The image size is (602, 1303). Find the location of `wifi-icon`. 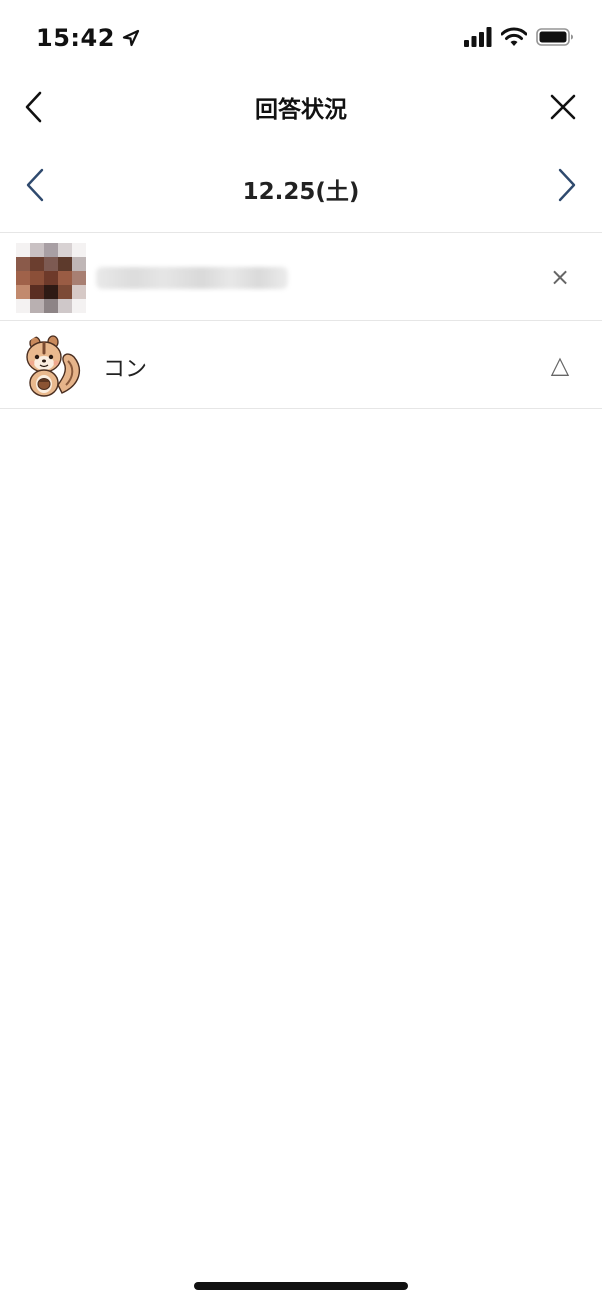

wifi-icon is located at coordinates (514, 36).